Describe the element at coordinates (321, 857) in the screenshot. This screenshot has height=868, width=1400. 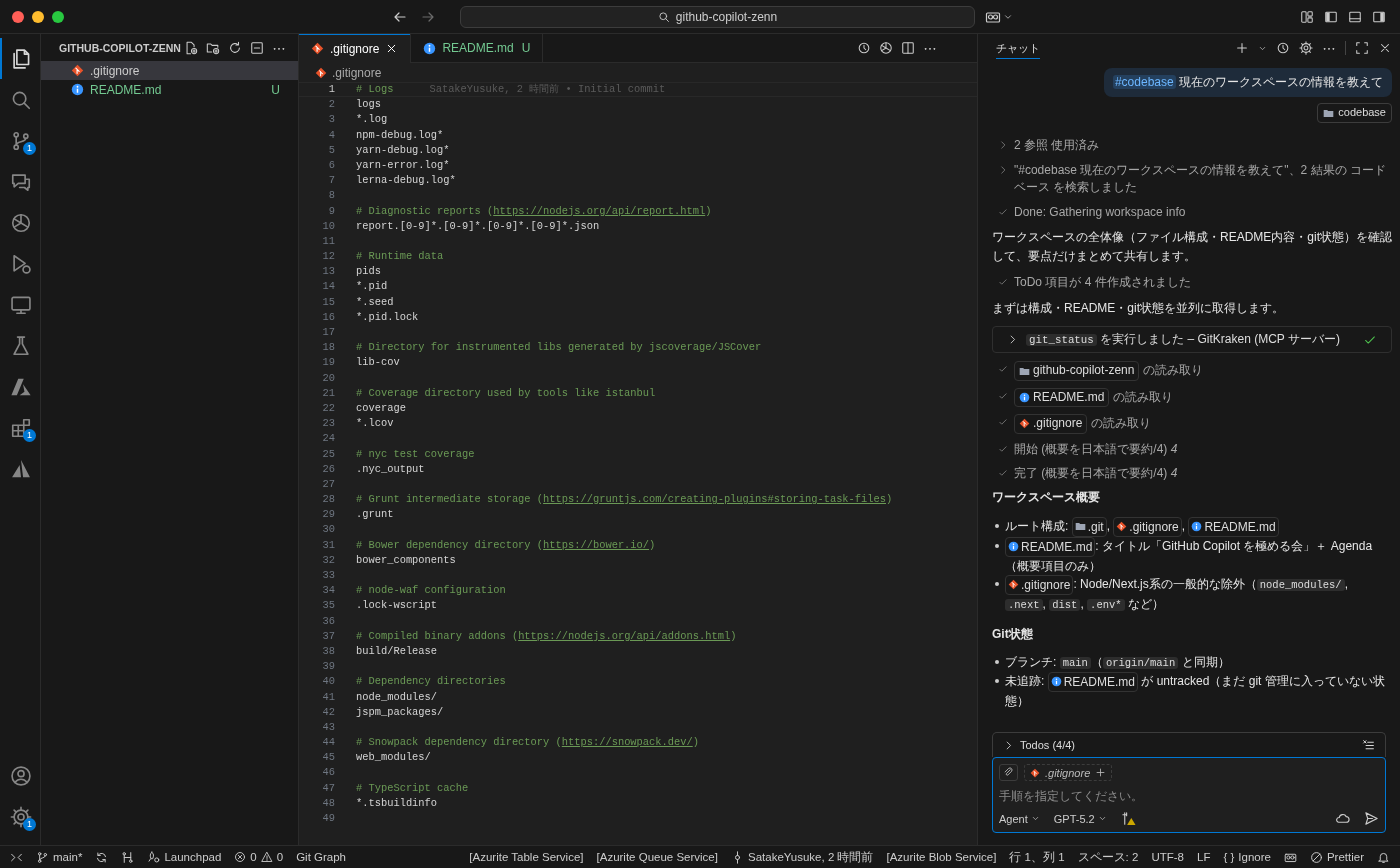
I see `status-item: Git Graph` at that location.